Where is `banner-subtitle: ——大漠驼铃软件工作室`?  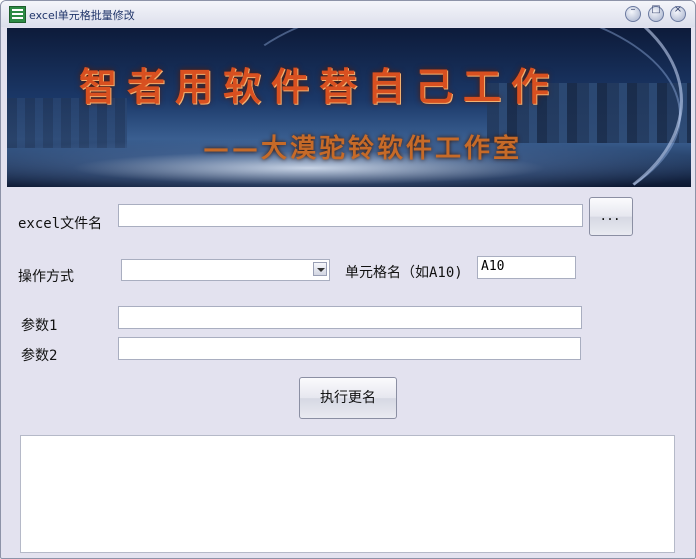 banner-subtitle: ——大漠驼铃软件工作室 is located at coordinates (363, 149).